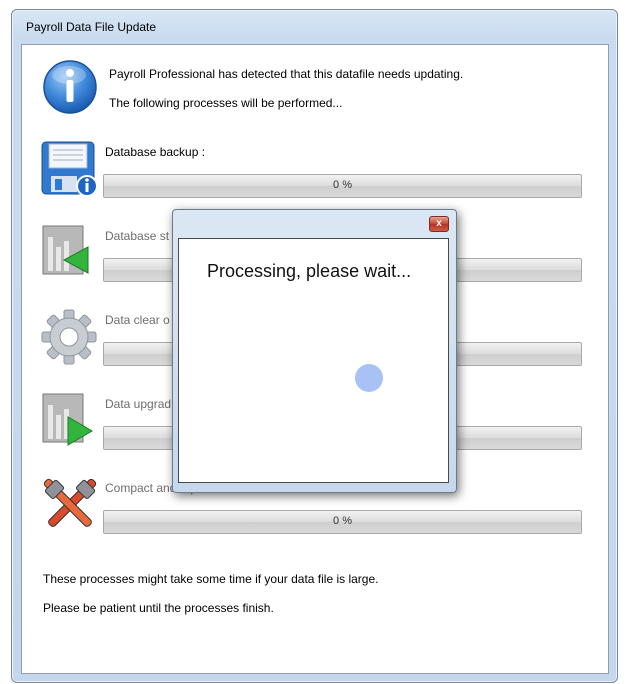 The image size is (630, 684). What do you see at coordinates (65, 250) in the screenshot?
I see `chart-arrow-left-icon` at bounding box center [65, 250].